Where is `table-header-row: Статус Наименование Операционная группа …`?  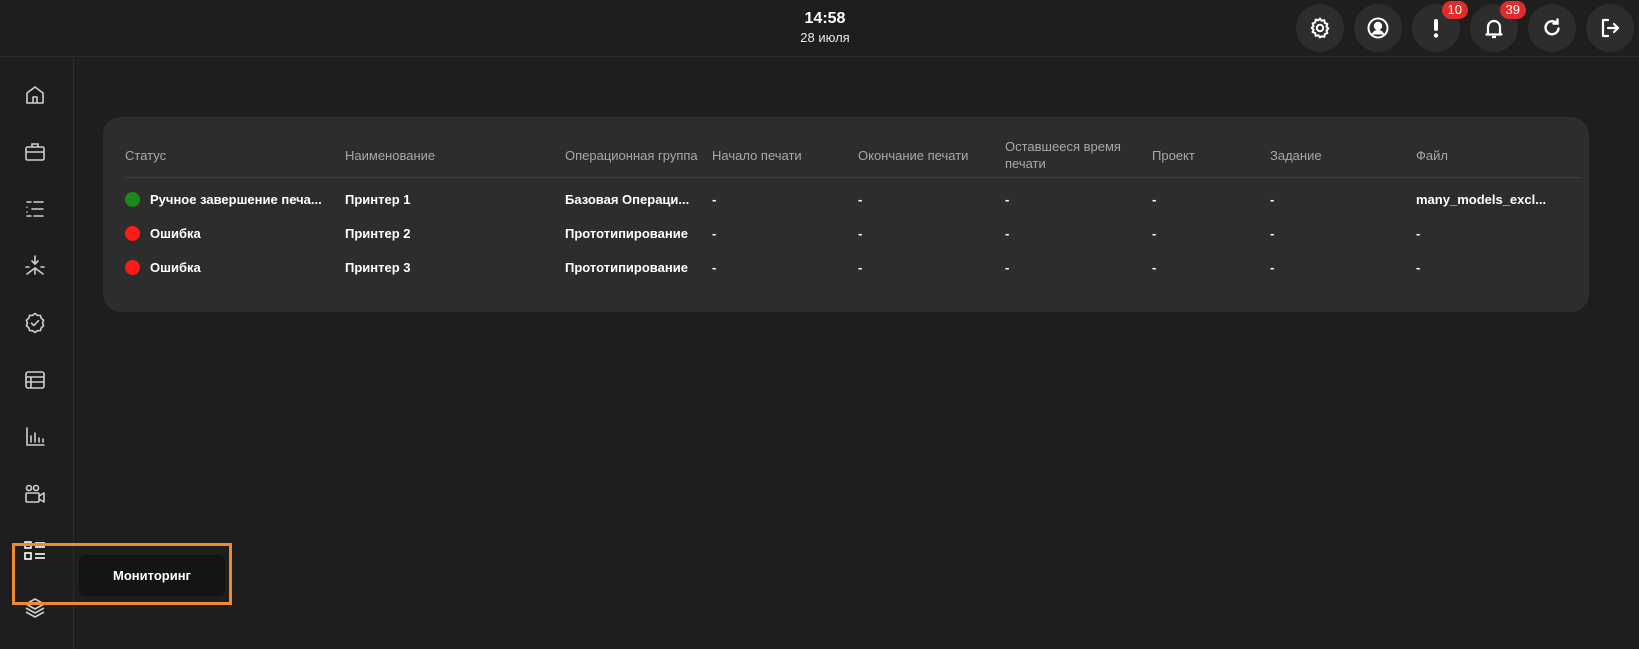 table-header-row: Статус Наименование Операционная группа … is located at coordinates (853, 155).